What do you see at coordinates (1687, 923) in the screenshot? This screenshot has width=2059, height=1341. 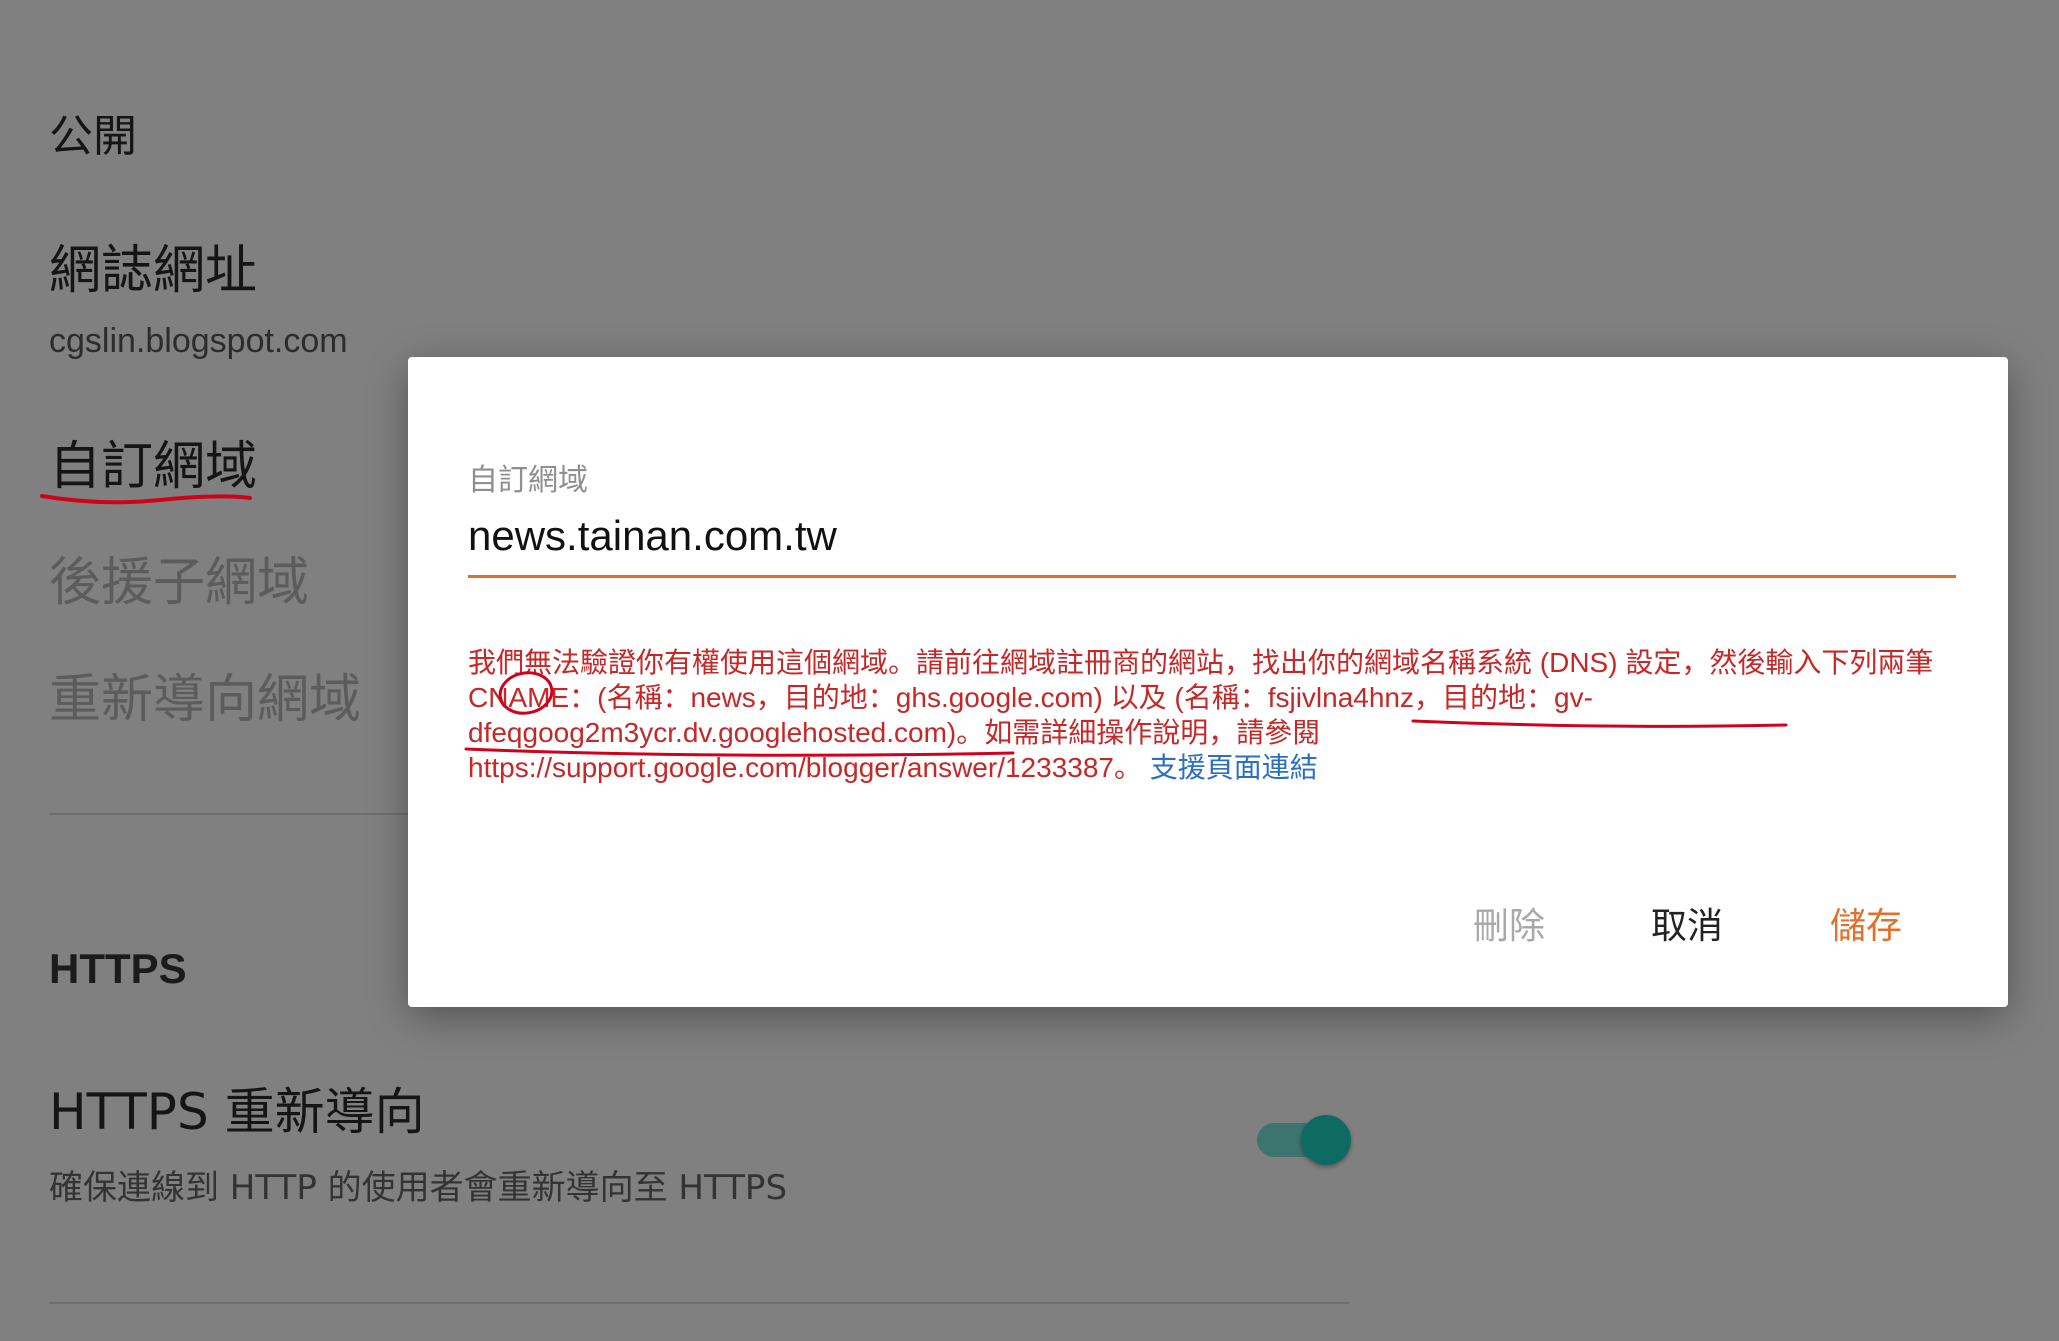 I see `cancel-button: 取消` at bounding box center [1687, 923].